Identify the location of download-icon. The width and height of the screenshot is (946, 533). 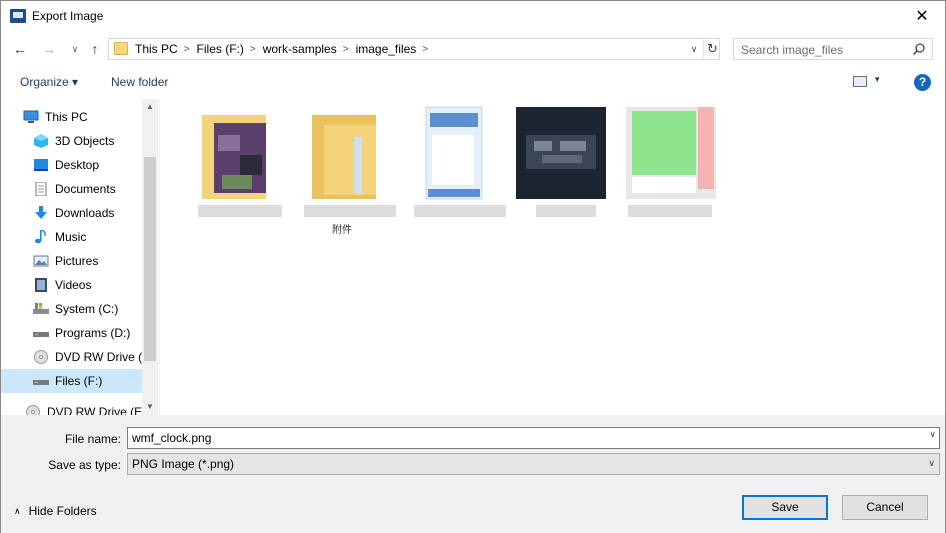
(41, 213).